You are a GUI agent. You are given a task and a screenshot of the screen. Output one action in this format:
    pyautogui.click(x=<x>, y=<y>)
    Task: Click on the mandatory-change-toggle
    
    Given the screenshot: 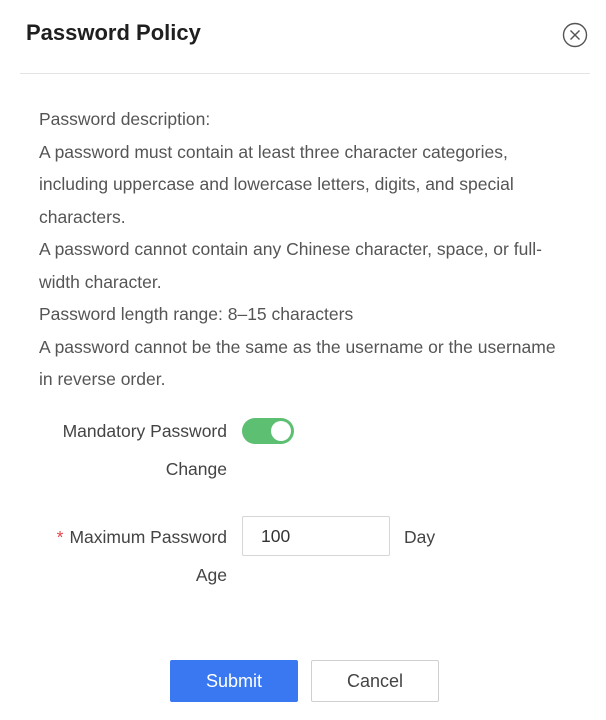 What is the action you would take?
    pyautogui.click(x=268, y=431)
    